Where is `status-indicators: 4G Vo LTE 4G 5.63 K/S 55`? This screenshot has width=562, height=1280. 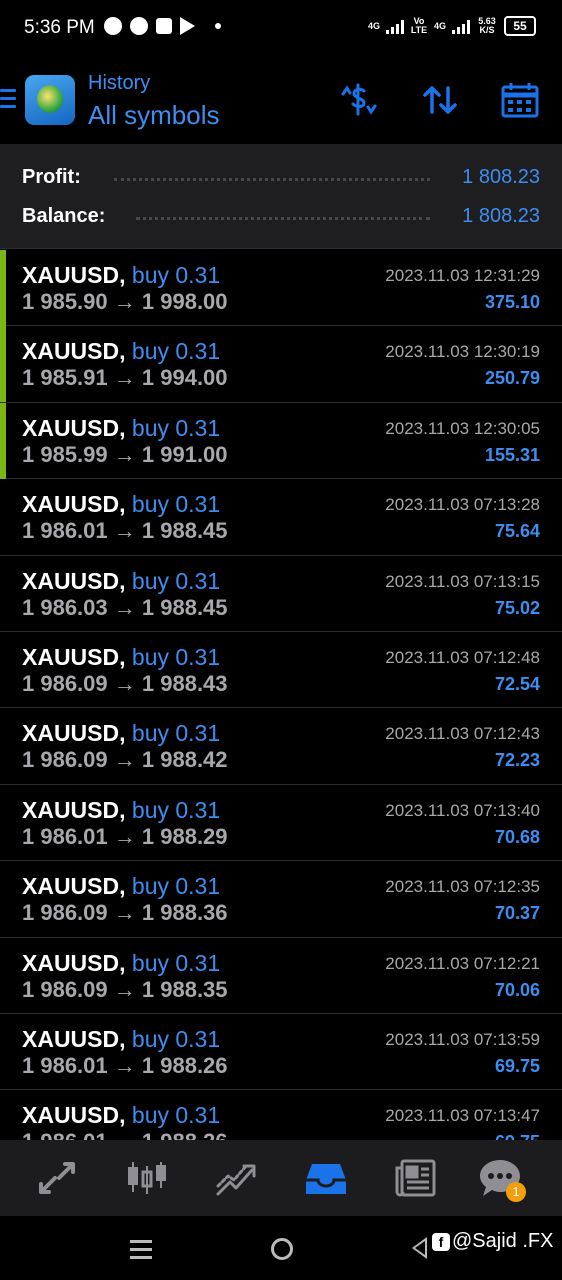
status-indicators: 4G Vo LTE 4G 5.63 K/S 55 is located at coordinates (452, 26).